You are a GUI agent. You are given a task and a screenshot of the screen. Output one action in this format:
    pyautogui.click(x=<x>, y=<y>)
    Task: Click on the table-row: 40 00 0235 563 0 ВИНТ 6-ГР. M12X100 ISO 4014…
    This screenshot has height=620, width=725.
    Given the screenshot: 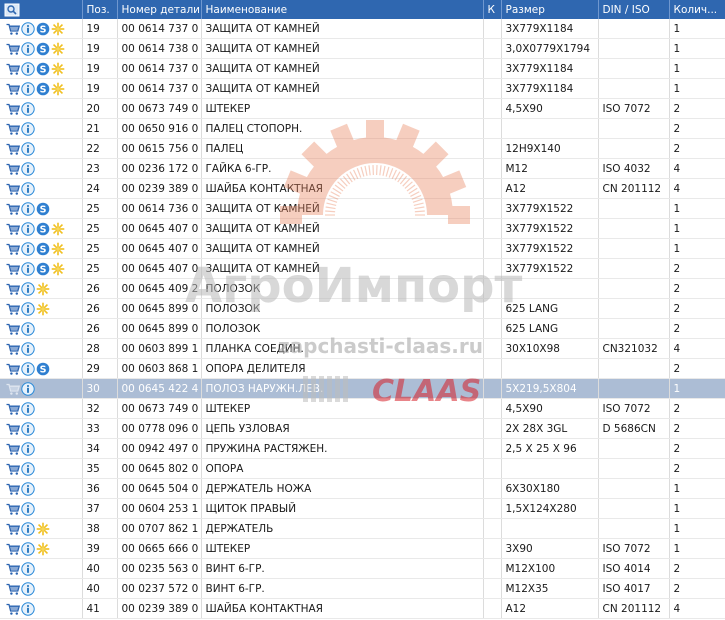 What is the action you would take?
    pyautogui.click(x=362, y=568)
    